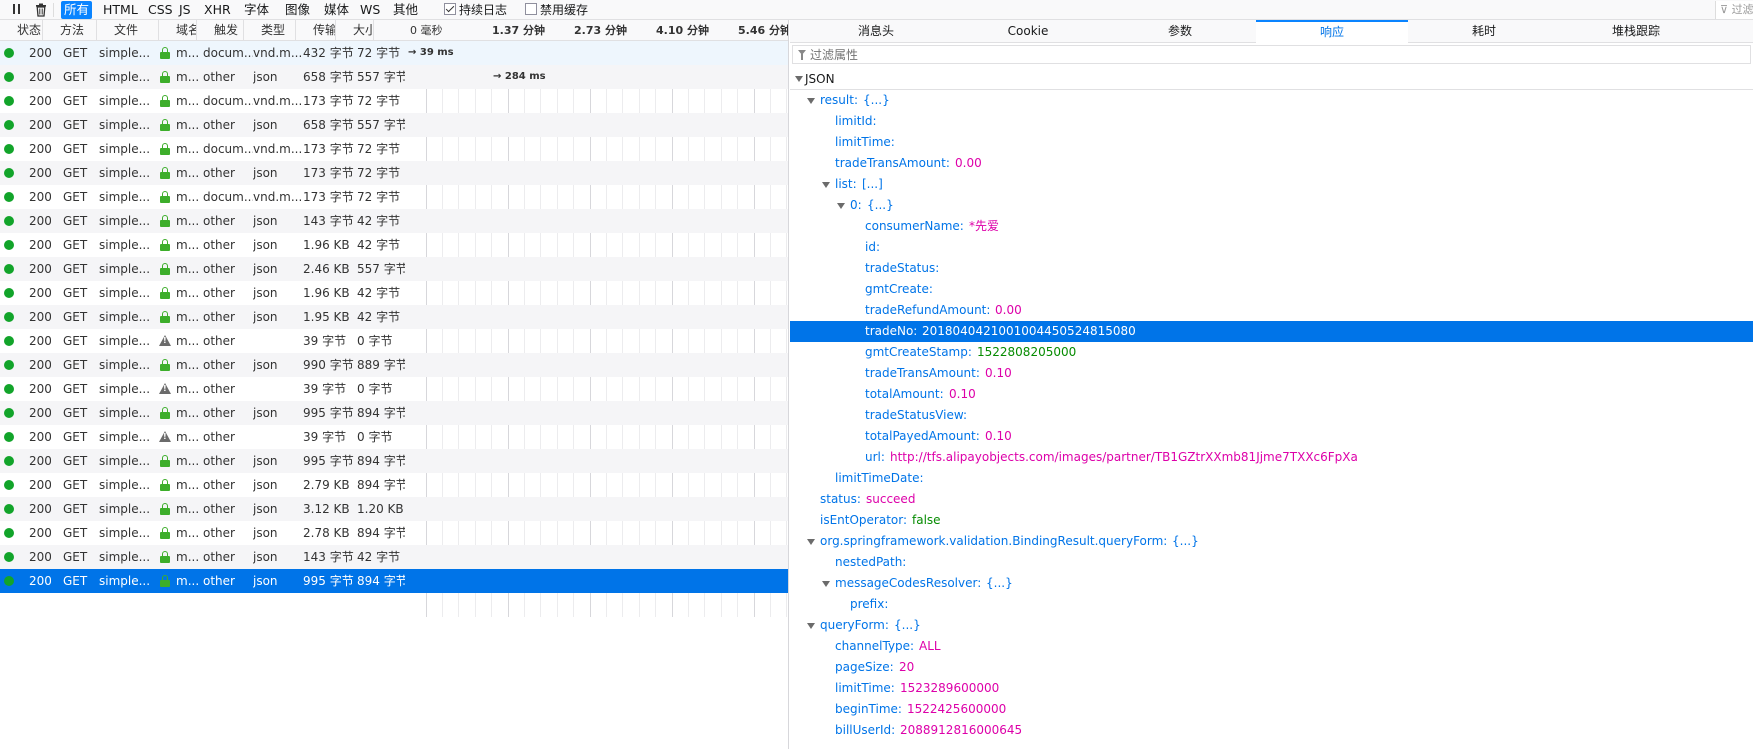 This screenshot has height=749, width=1753. I want to click on filter-url-input: ⊽ 过滤, so click(1734, 10).